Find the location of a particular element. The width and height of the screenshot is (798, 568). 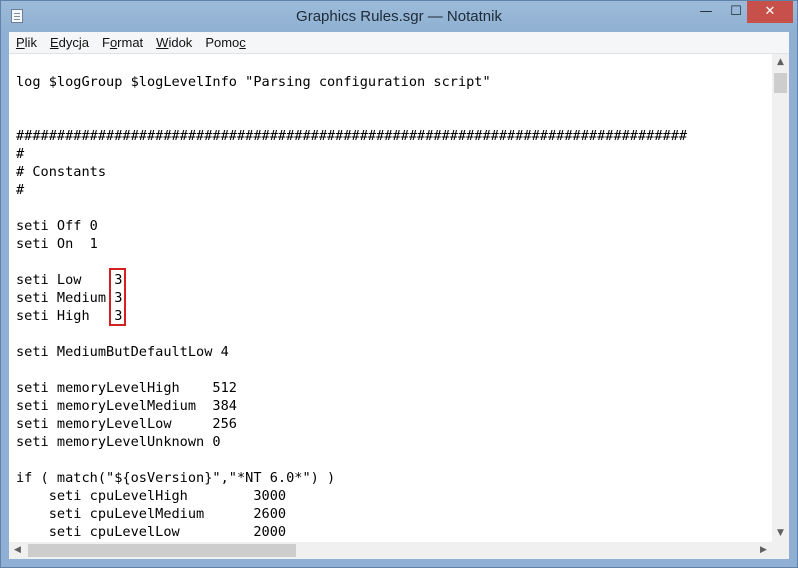

text-line: seti memoryLevelHigh 512 is located at coordinates (126, 388).